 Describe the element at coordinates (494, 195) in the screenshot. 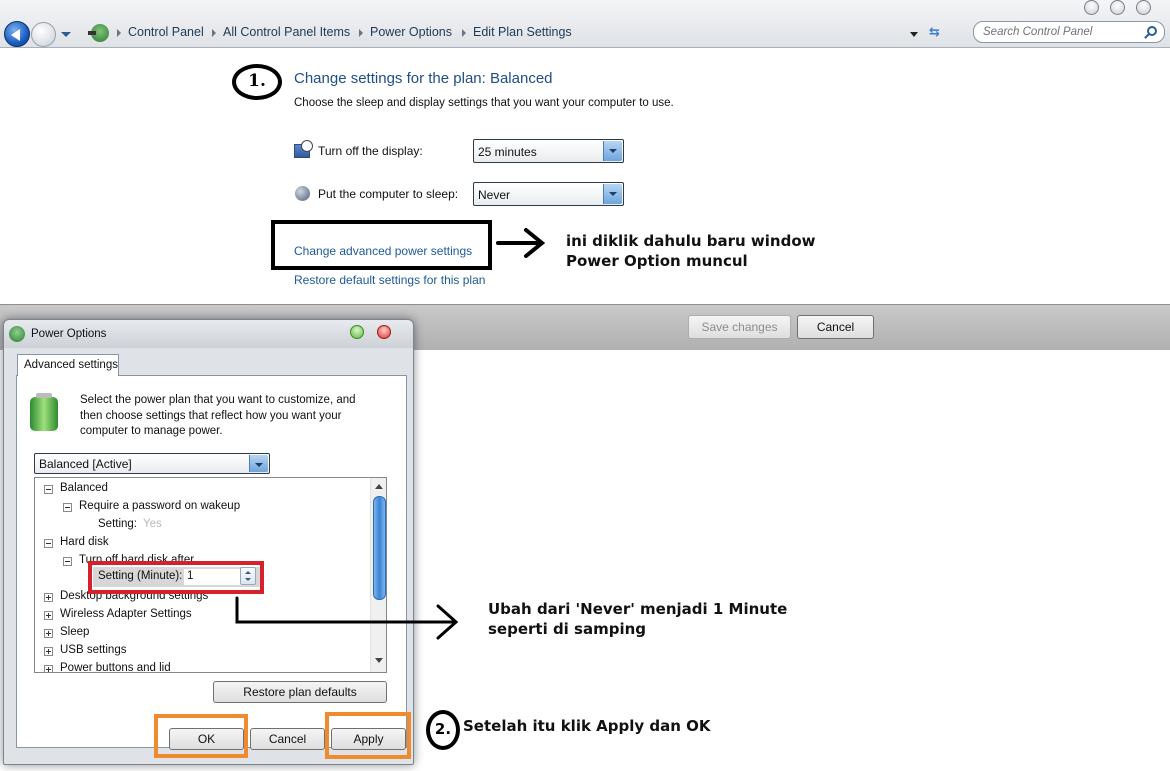

I see `sleep-timeout-value: Never` at that location.